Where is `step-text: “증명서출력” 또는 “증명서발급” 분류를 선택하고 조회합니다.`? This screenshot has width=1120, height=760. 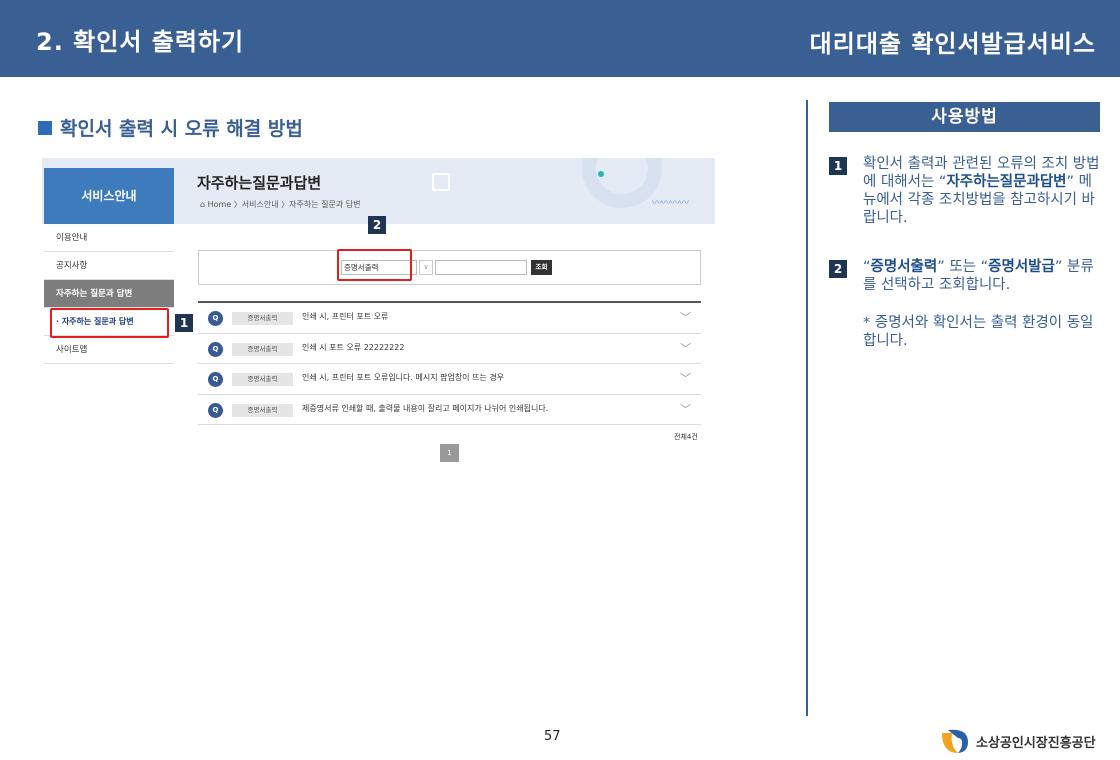 step-text: “증명서출력” 또는 “증명서발급” 분류를 선택하고 조회합니다. is located at coordinates (978, 276).